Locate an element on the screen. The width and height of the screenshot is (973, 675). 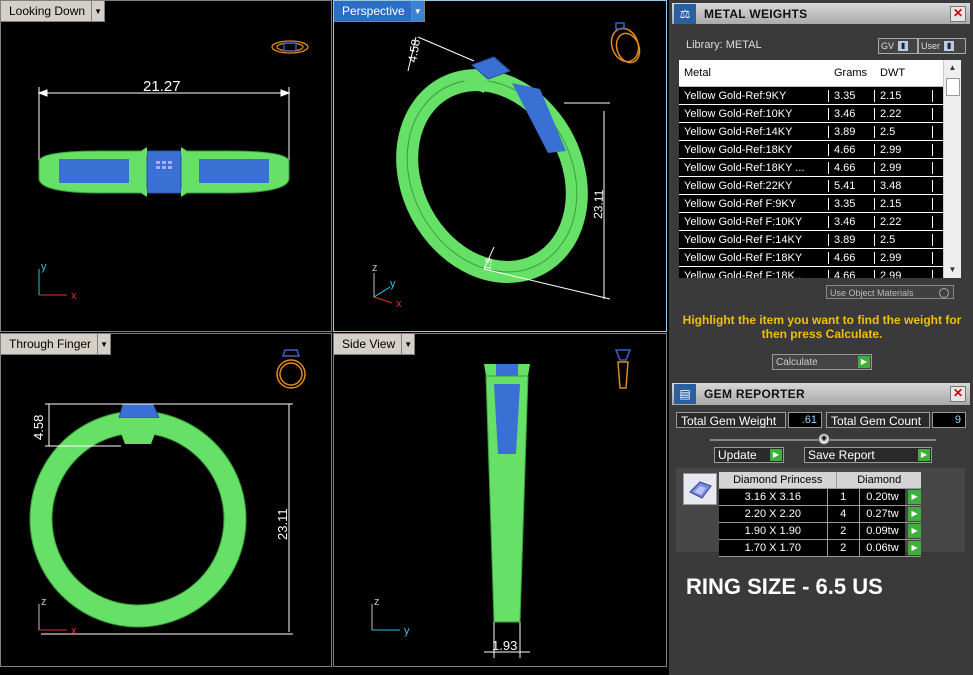
gem-cell-size: 2.20 X 2.20 is located at coordinates (773, 514).